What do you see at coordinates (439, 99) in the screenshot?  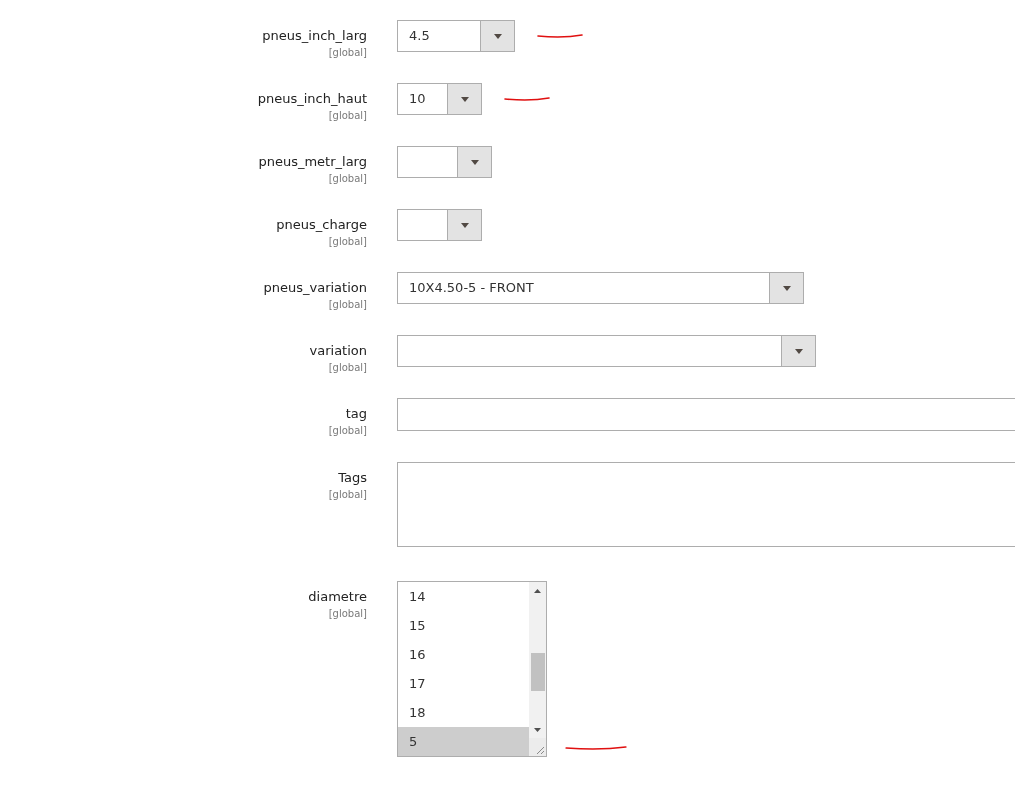 I see `dropdown-field: 10` at bounding box center [439, 99].